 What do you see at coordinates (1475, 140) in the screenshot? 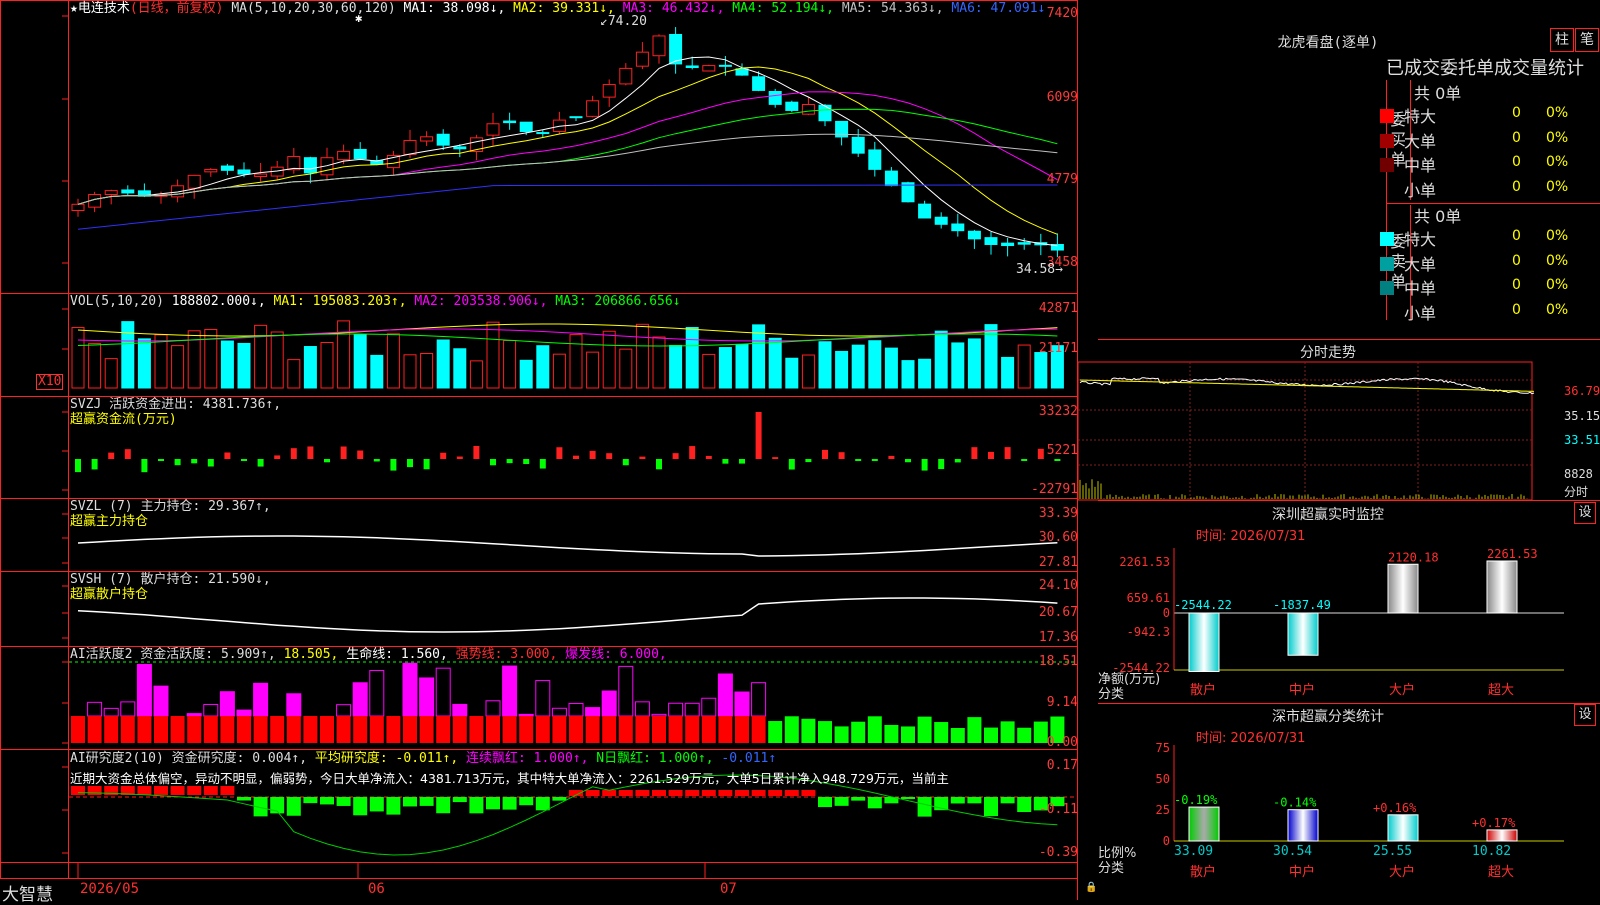
I see `lhb-row: 大单 0 0%` at bounding box center [1475, 140].